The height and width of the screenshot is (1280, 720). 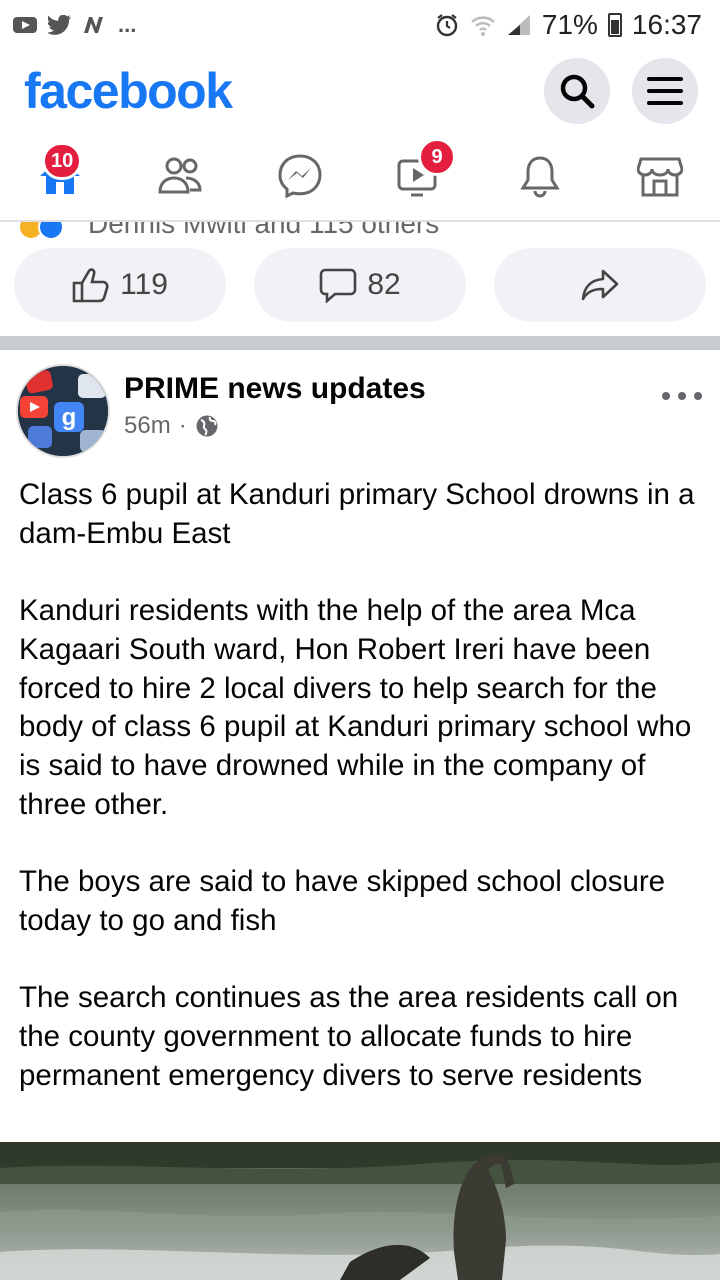 I want to click on alarm-icon, so click(x=447, y=25).